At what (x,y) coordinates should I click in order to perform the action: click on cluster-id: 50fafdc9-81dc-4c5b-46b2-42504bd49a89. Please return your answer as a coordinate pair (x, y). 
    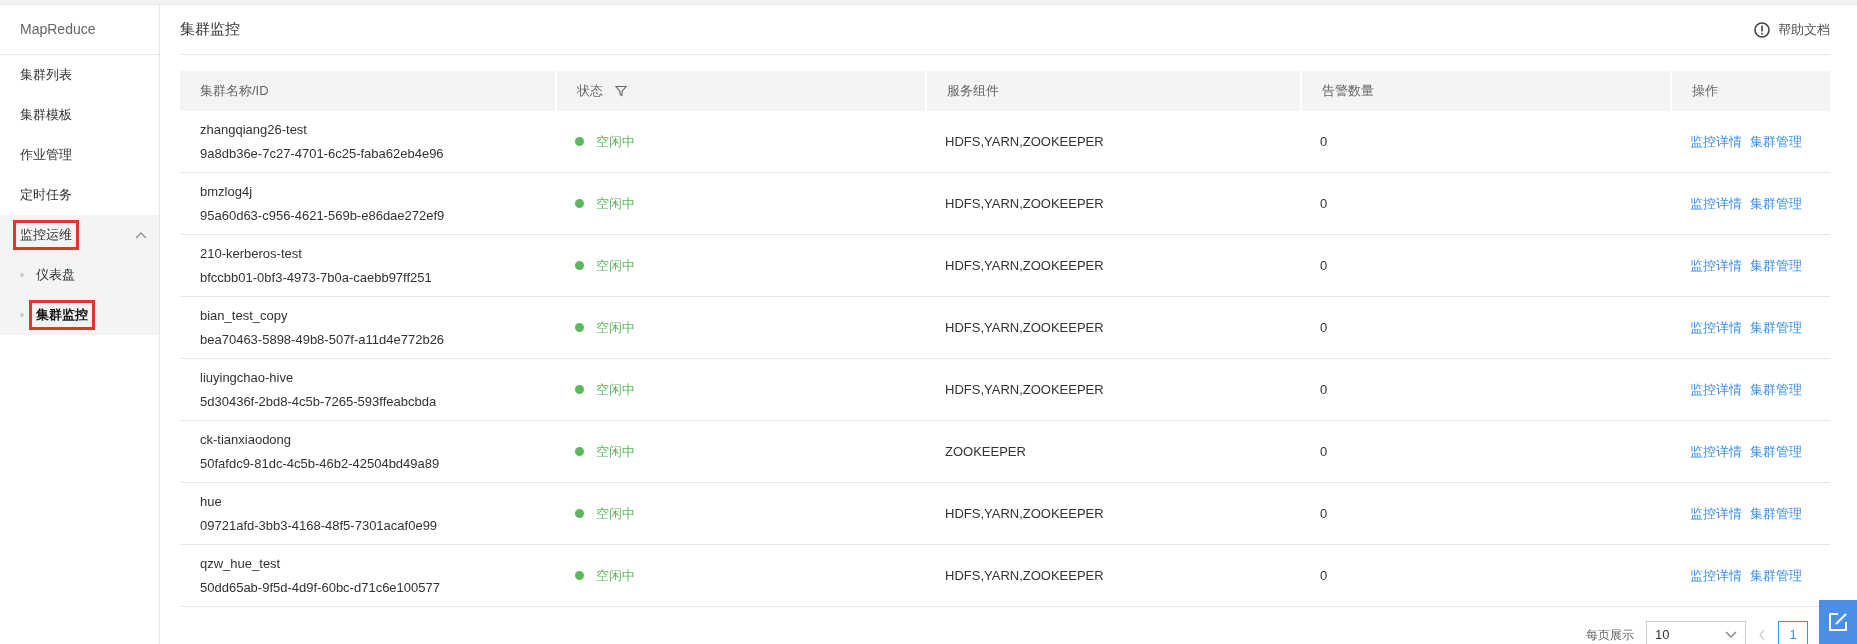
    Looking at the image, I should click on (320, 463).